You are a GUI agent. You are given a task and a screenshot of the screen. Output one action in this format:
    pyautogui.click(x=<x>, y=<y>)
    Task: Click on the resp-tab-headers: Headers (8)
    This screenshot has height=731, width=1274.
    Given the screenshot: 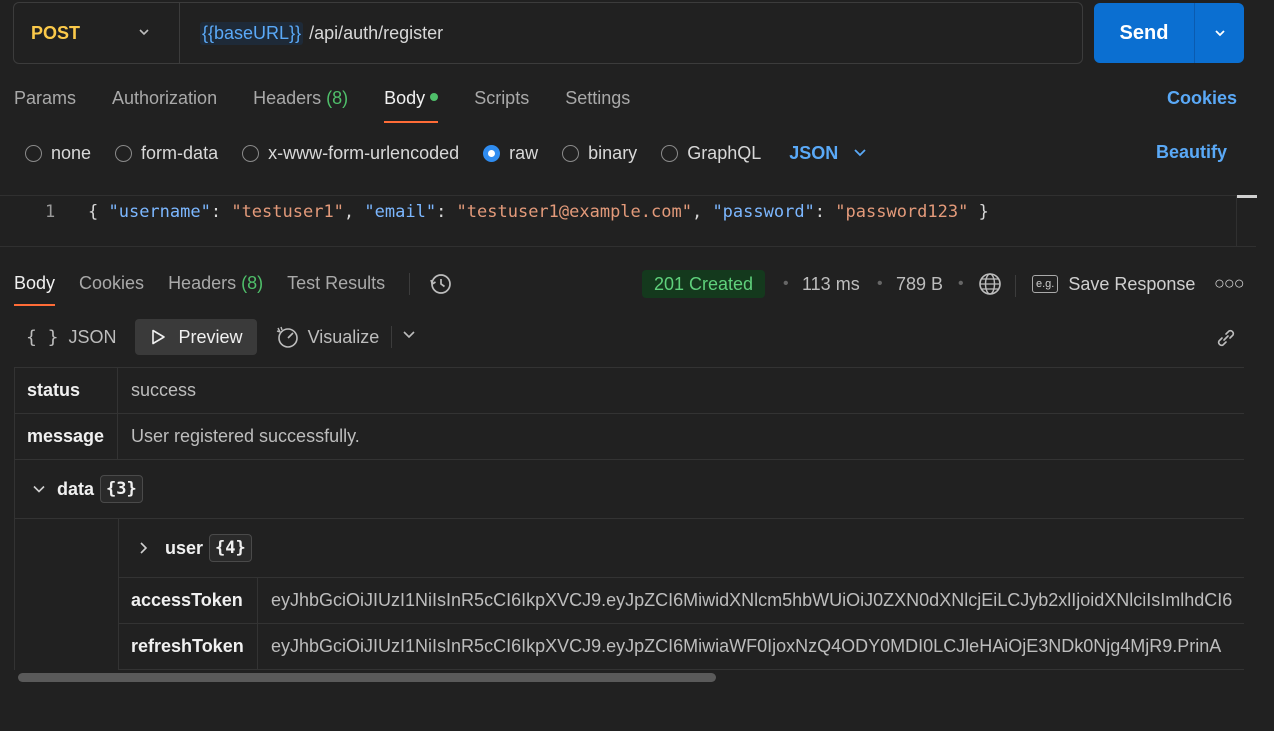 What is the action you would take?
    pyautogui.click(x=215, y=287)
    